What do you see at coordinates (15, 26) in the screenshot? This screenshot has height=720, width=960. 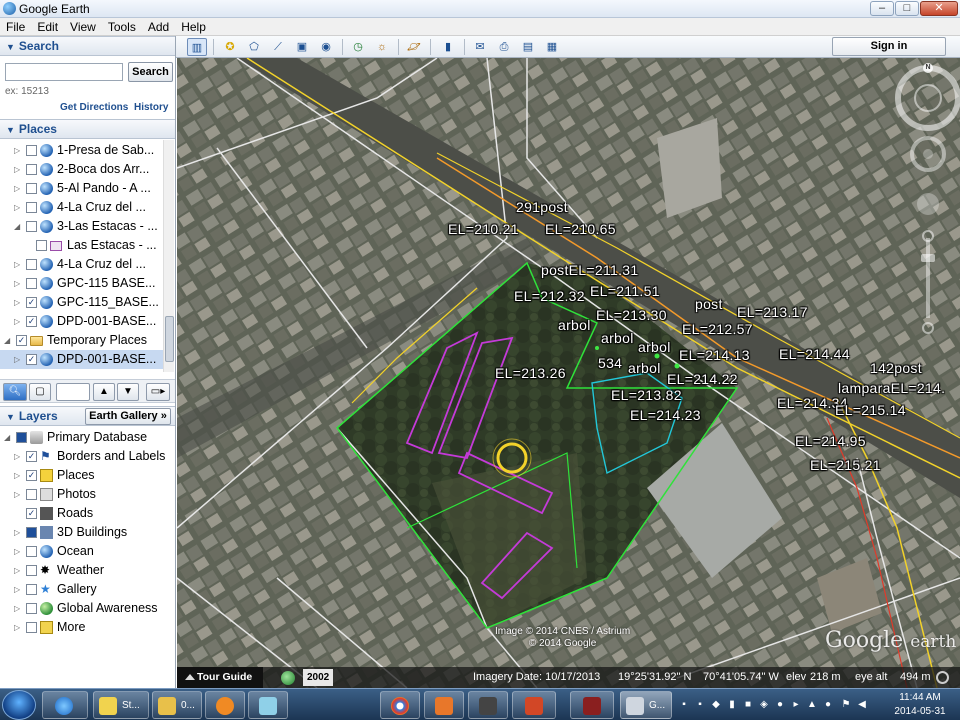 I see `menu-file: File` at bounding box center [15, 26].